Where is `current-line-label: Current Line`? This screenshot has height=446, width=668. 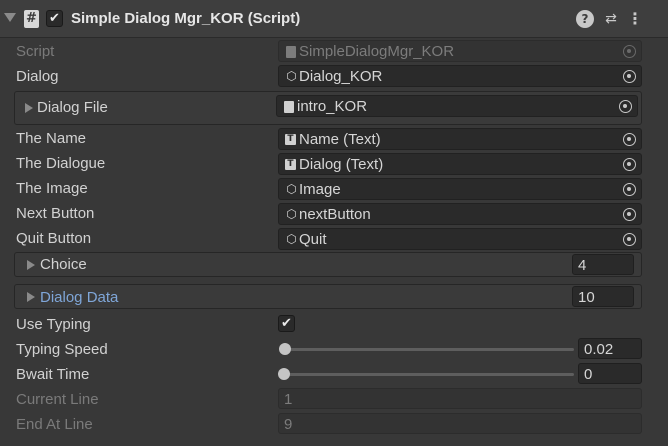 current-line-label: Current Line is located at coordinates (57, 399).